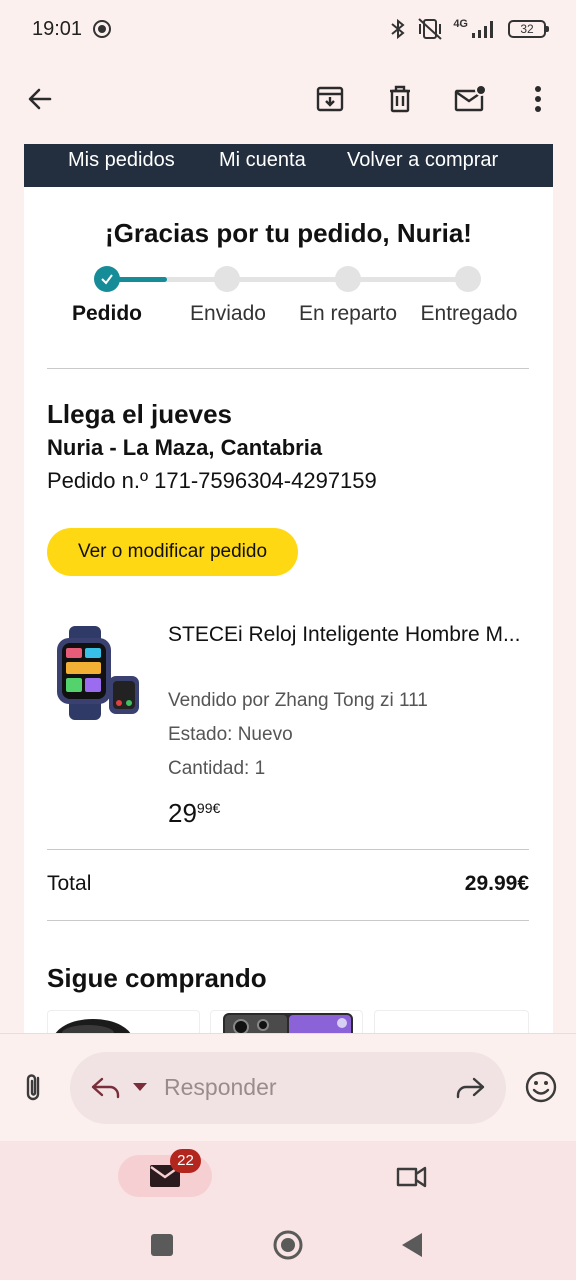  I want to click on back-button, so click(40, 99).